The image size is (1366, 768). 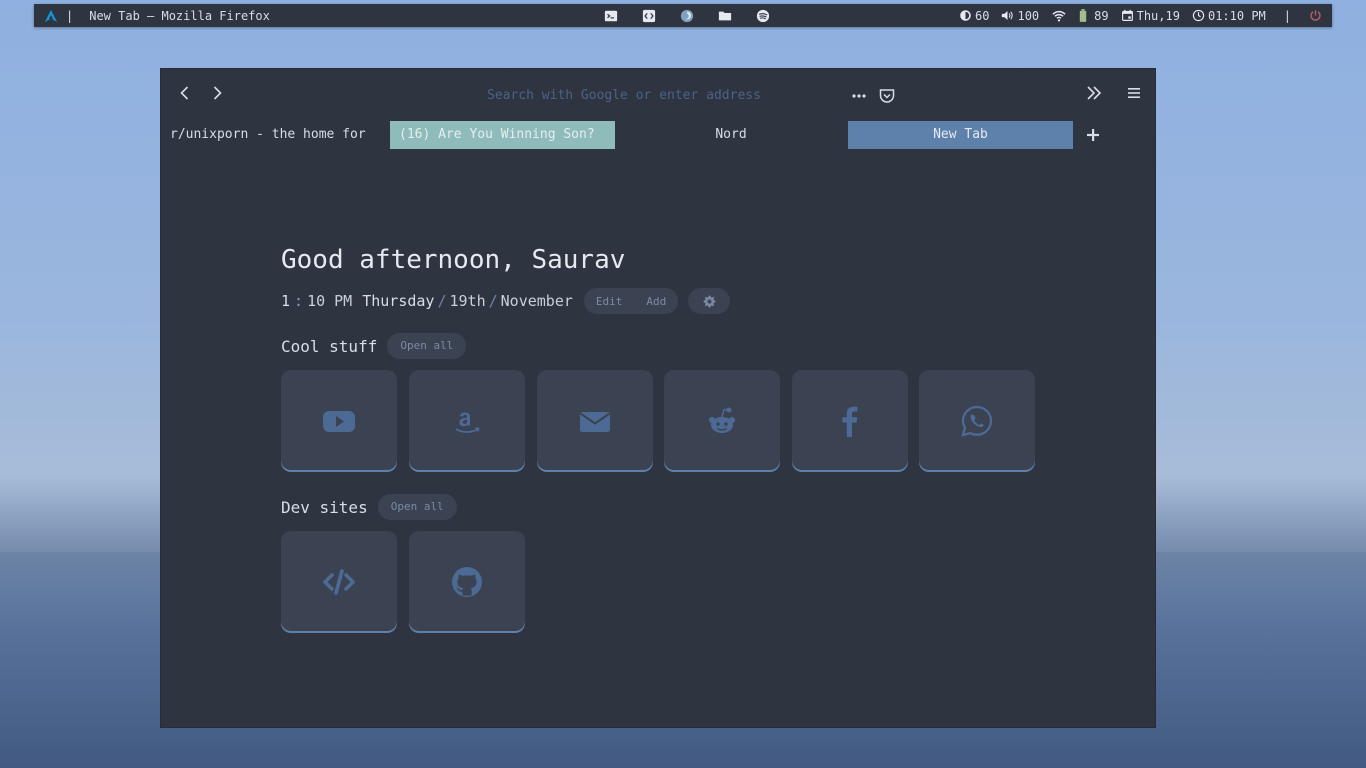 What do you see at coordinates (324, 507) in the screenshot?
I see `section-title: Dev sites` at bounding box center [324, 507].